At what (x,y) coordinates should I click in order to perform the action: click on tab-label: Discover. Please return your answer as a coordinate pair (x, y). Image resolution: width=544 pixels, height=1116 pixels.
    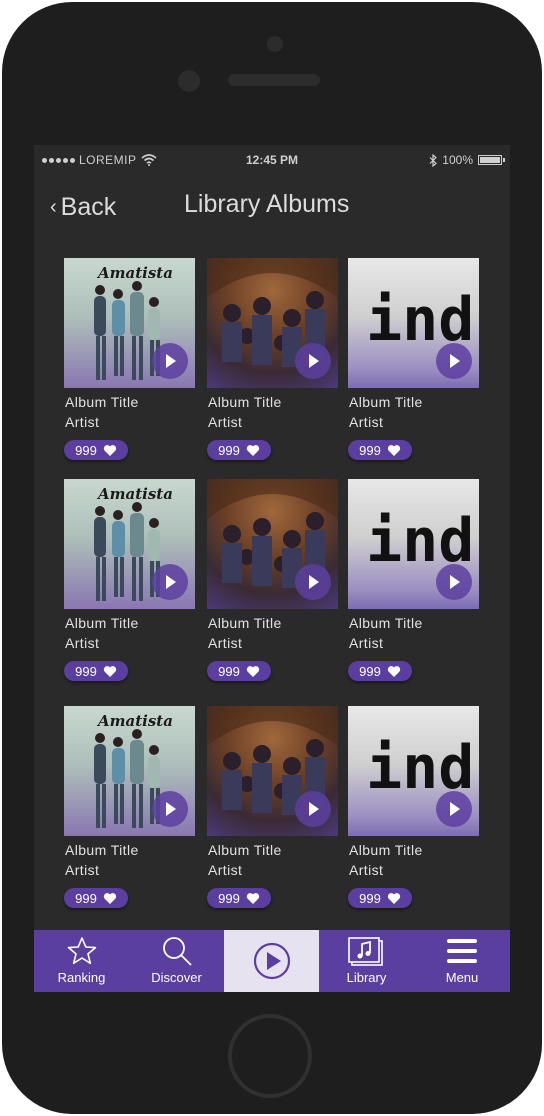
    Looking at the image, I should click on (176, 977).